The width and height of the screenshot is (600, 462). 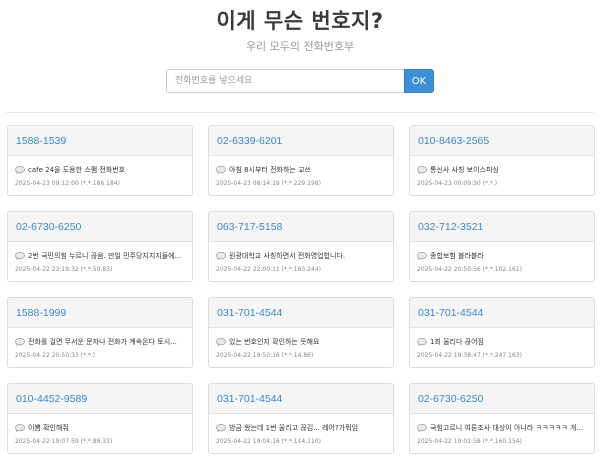 What do you see at coordinates (453, 141) in the screenshot?
I see `phone-number-link: 010-8463-2565` at bounding box center [453, 141].